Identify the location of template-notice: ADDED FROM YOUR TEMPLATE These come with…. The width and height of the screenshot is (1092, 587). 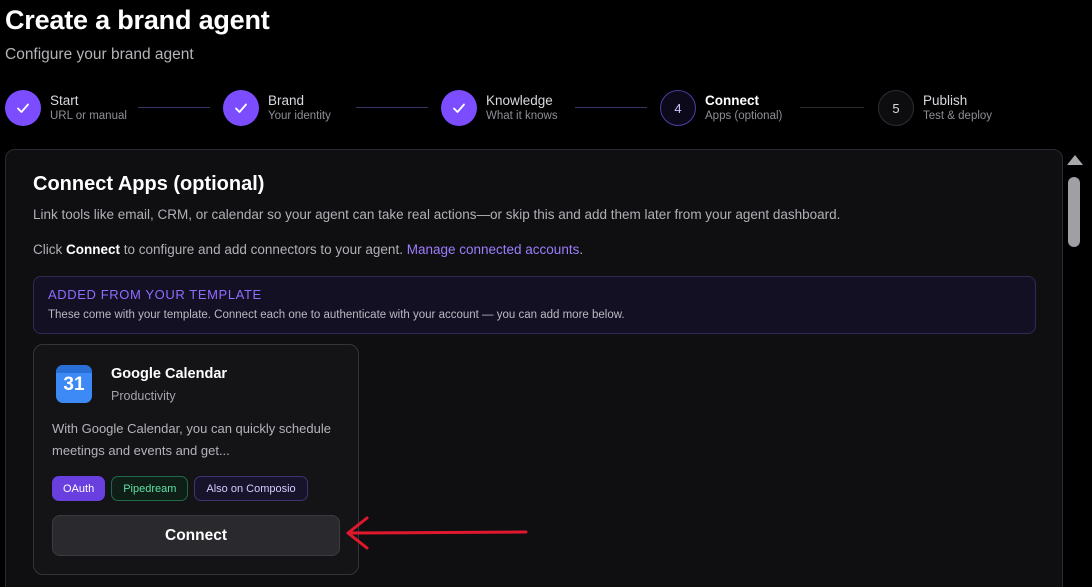
(534, 305).